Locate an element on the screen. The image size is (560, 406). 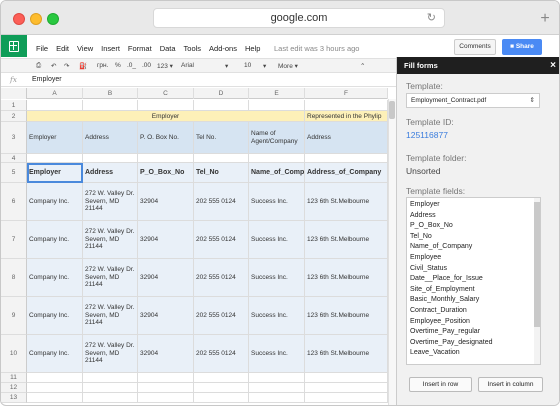
cell-f13 is located at coordinates (346, 398).